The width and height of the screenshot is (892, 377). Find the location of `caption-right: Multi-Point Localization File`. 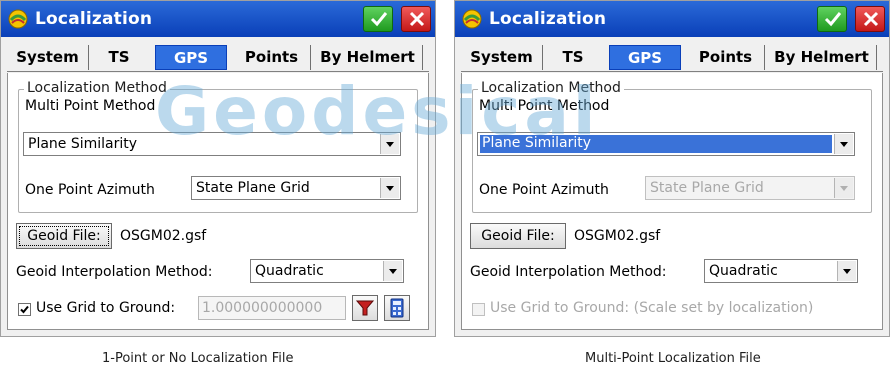

caption-right: Multi-Point Localization File is located at coordinates (673, 358).